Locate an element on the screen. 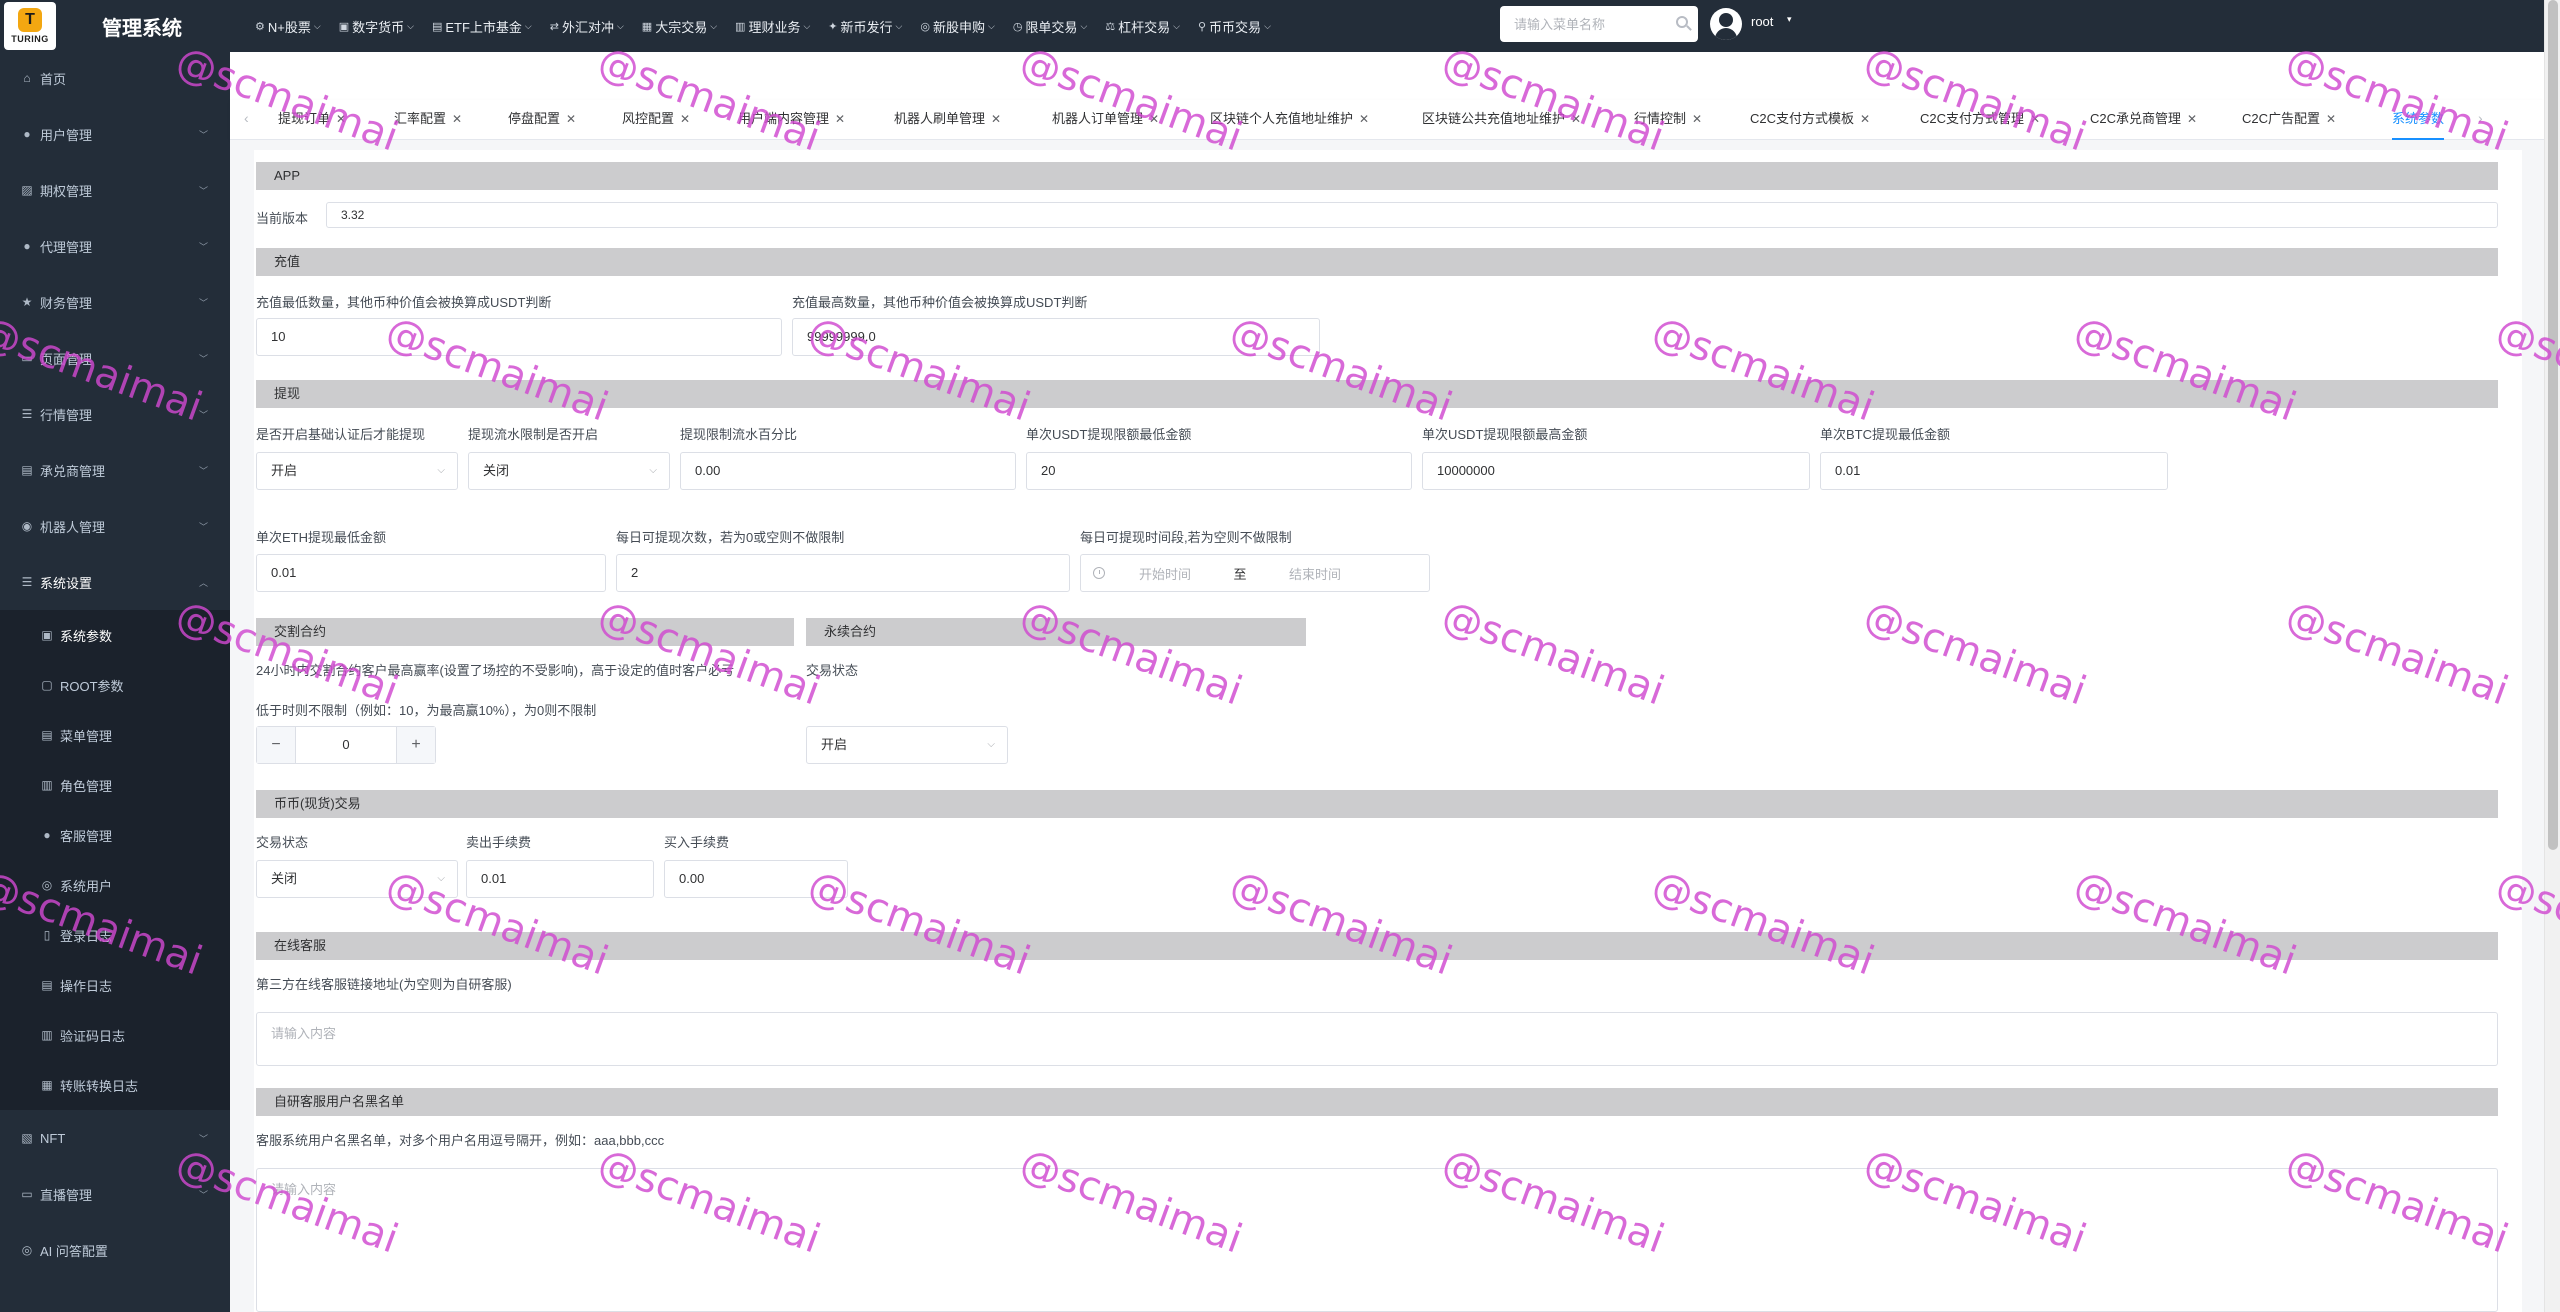 The width and height of the screenshot is (2560, 1312). tab: 行情控制 ✕ is located at coordinates (1668, 120).